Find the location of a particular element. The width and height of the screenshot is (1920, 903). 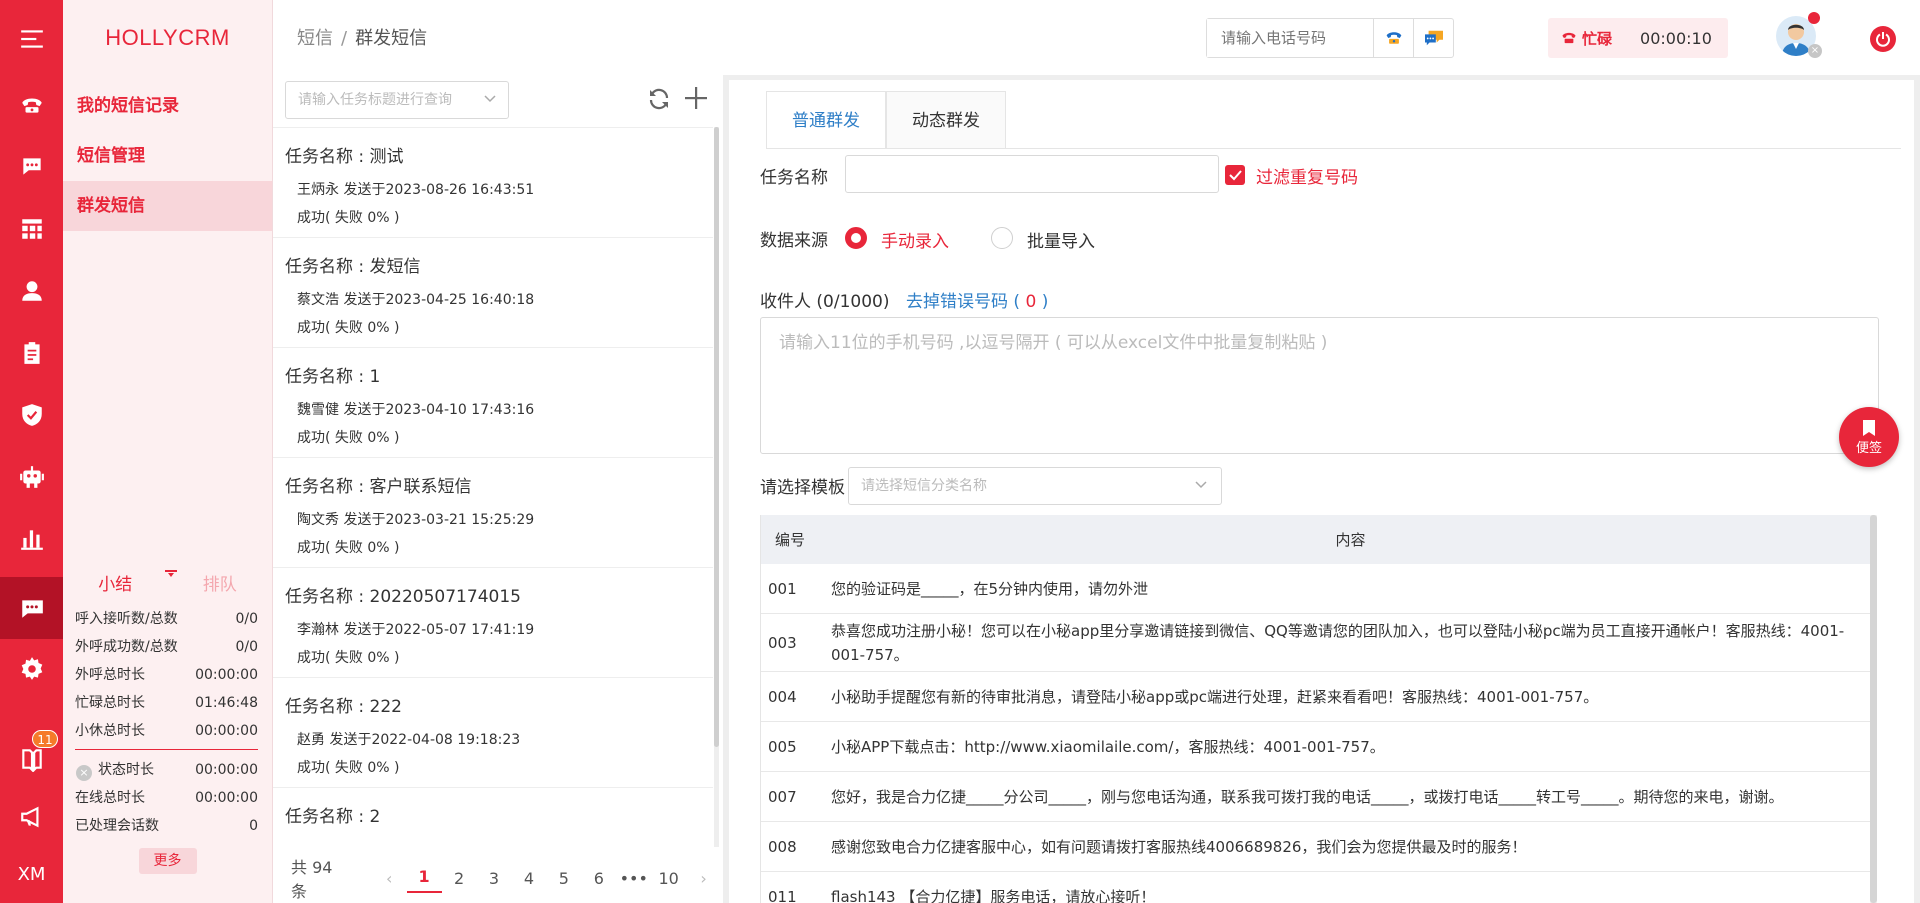

column-header-no: 编号 is located at coordinates (790, 540).